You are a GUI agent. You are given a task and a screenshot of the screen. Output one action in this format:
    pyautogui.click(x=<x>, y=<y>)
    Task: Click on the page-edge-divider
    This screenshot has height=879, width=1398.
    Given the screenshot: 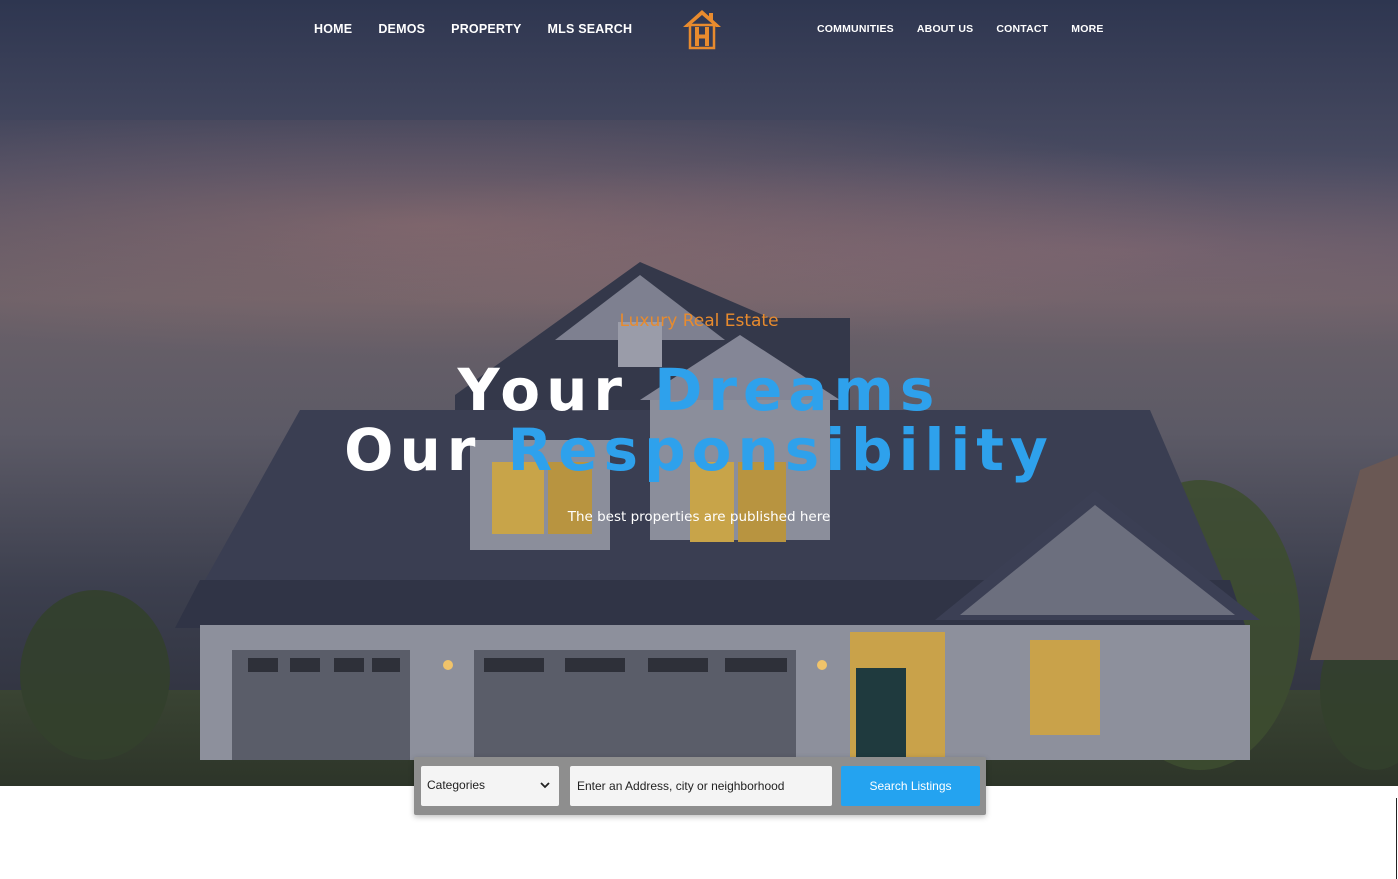 What is the action you would take?
    pyautogui.click(x=1396, y=838)
    